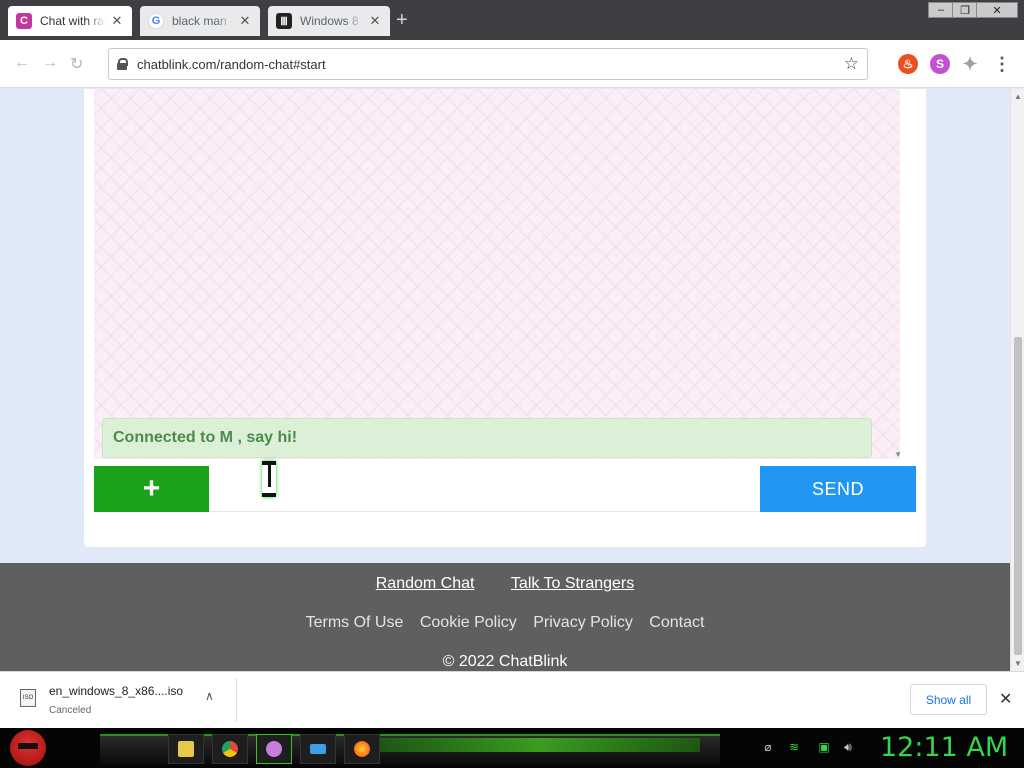  Describe the element at coordinates (73, 21) in the screenshot. I see `tab-title: Chat with random strangers` at that location.